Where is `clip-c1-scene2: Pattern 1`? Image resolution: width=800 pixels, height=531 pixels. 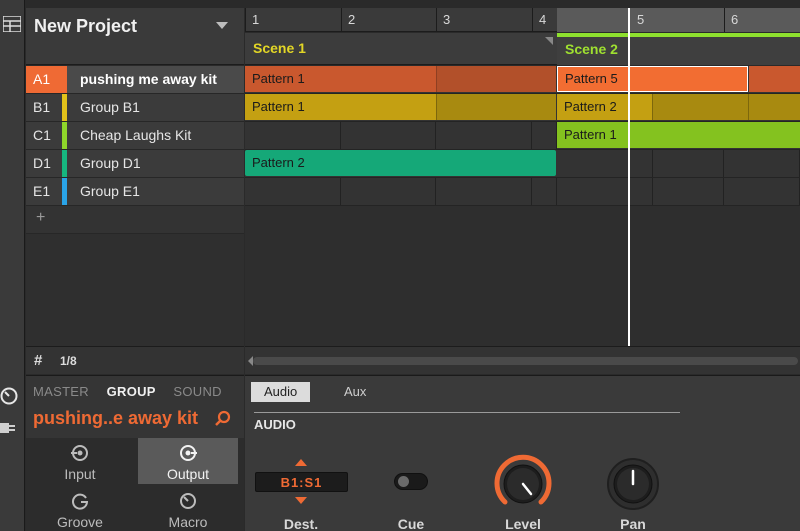
clip-c1-scene2: Pattern 1 is located at coordinates (678, 135).